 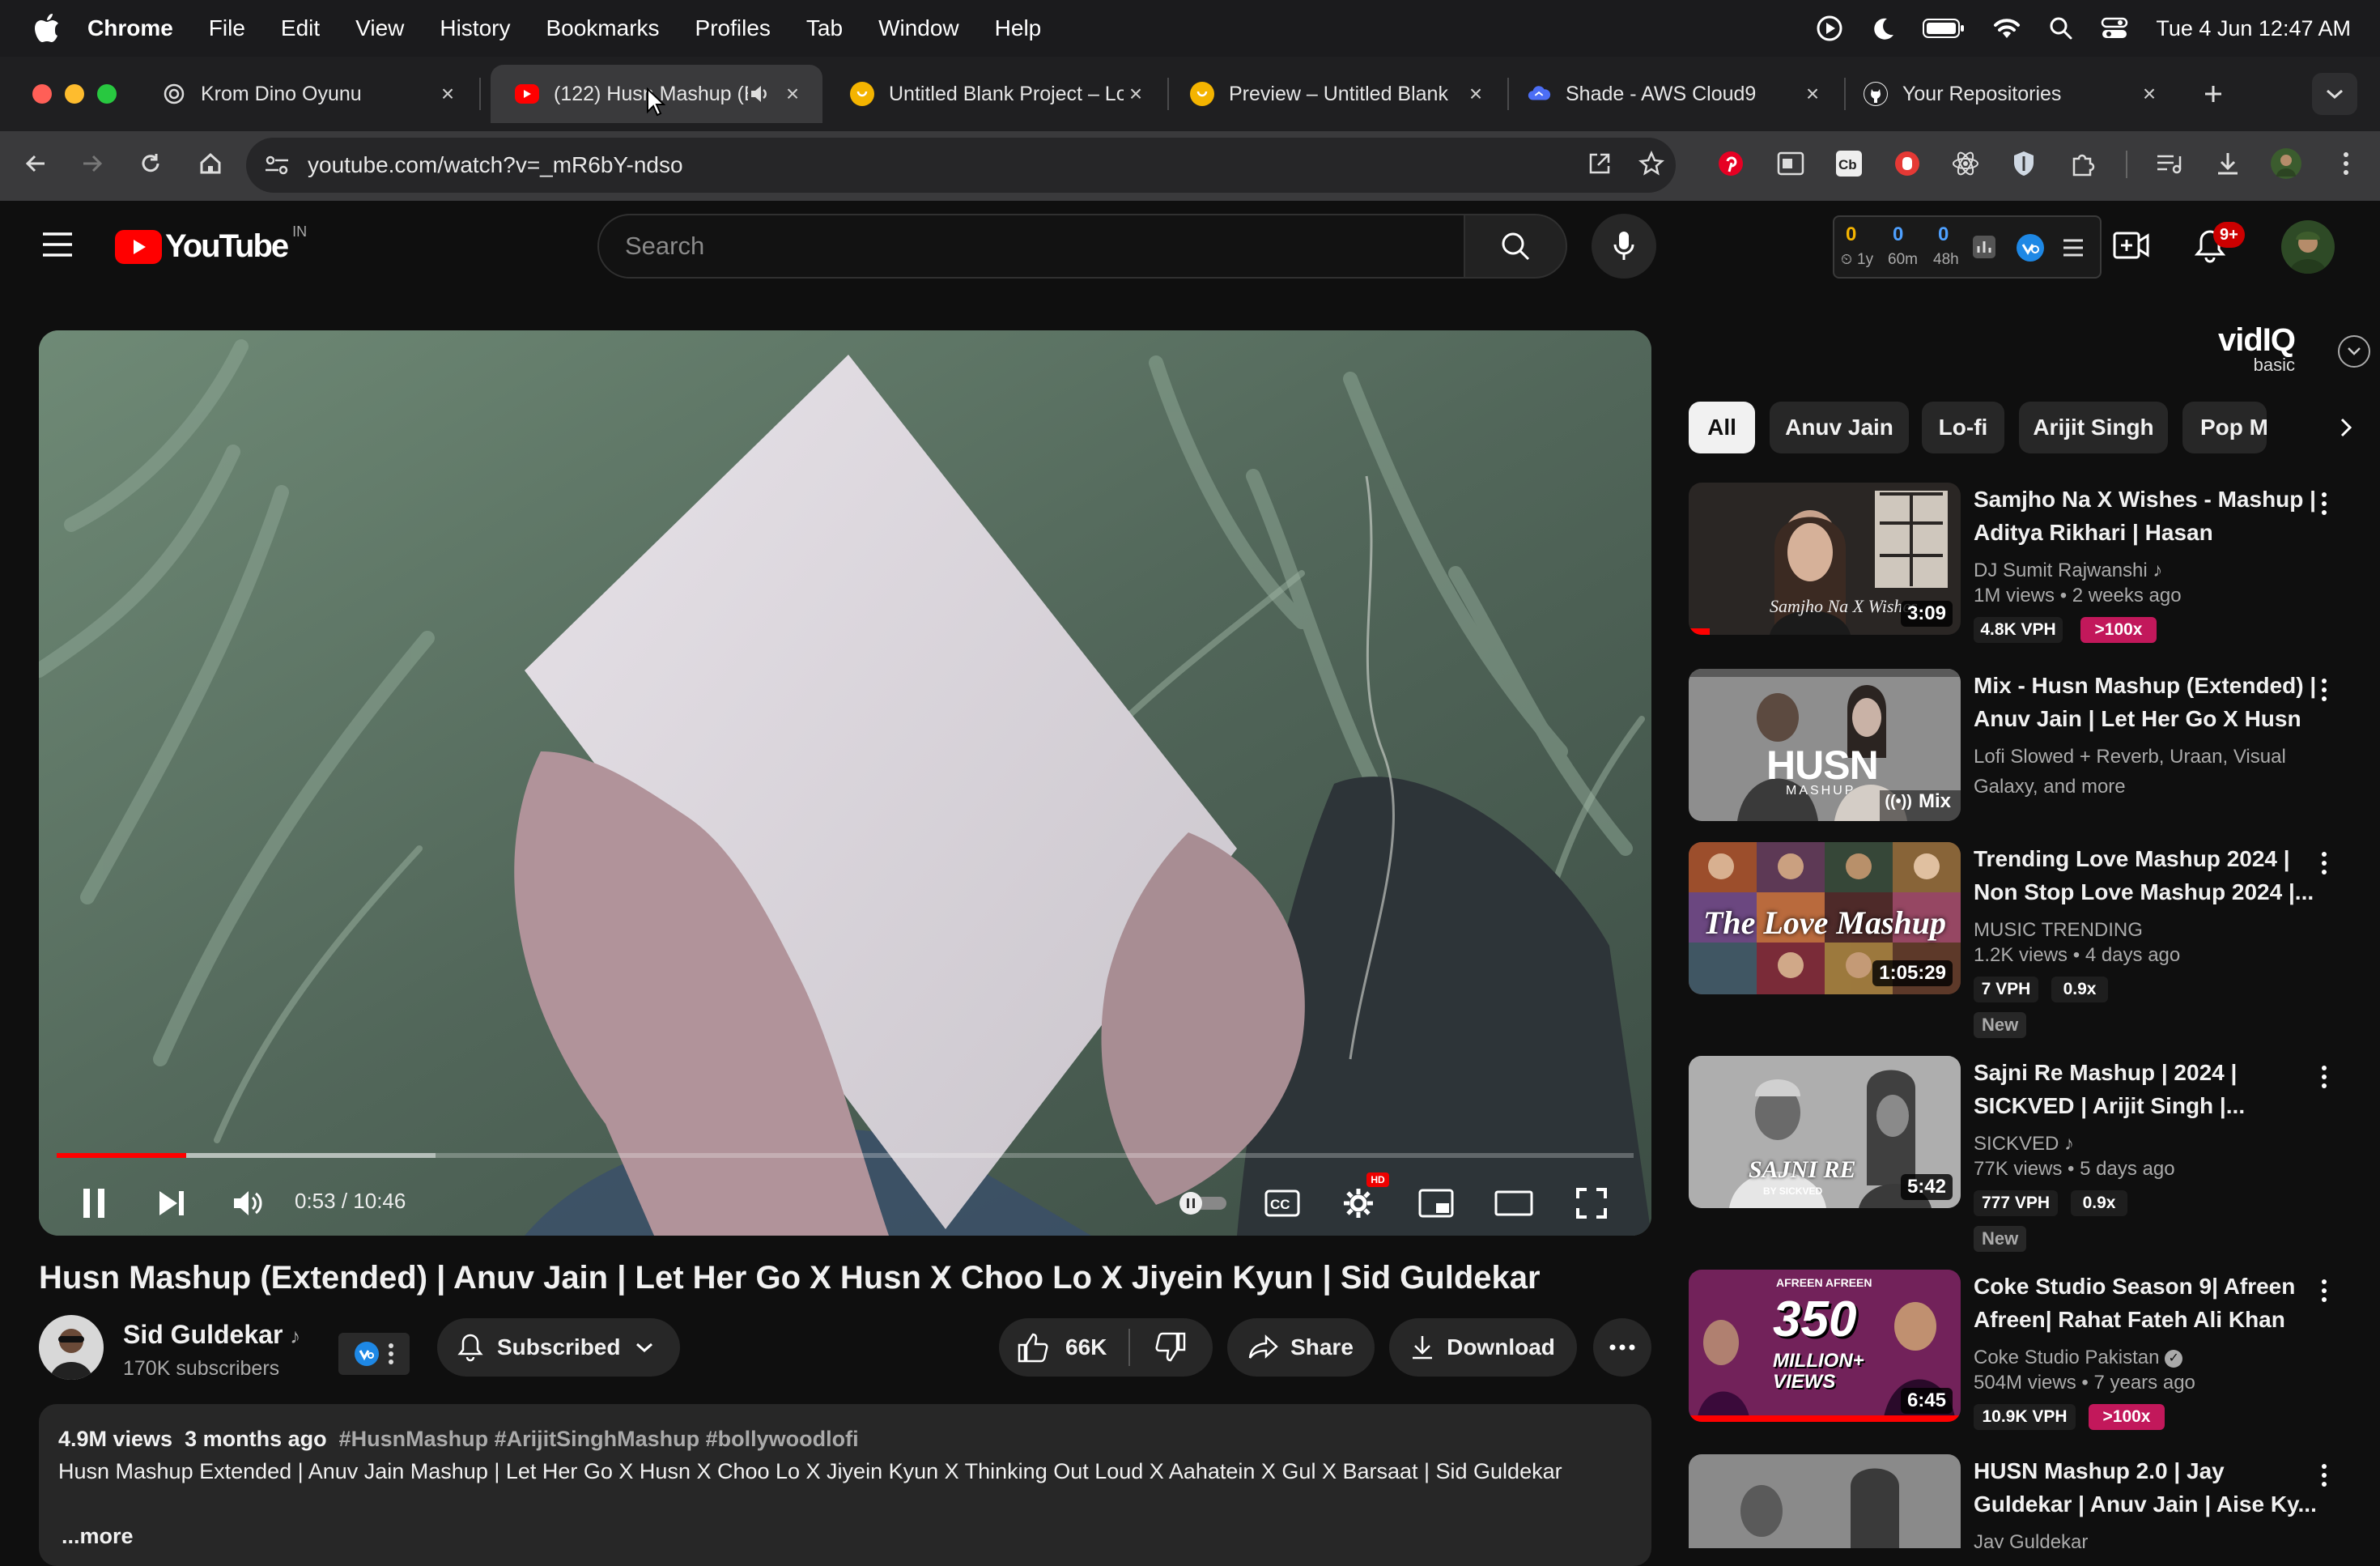 I want to click on account-avatar, so click(x=2308, y=247).